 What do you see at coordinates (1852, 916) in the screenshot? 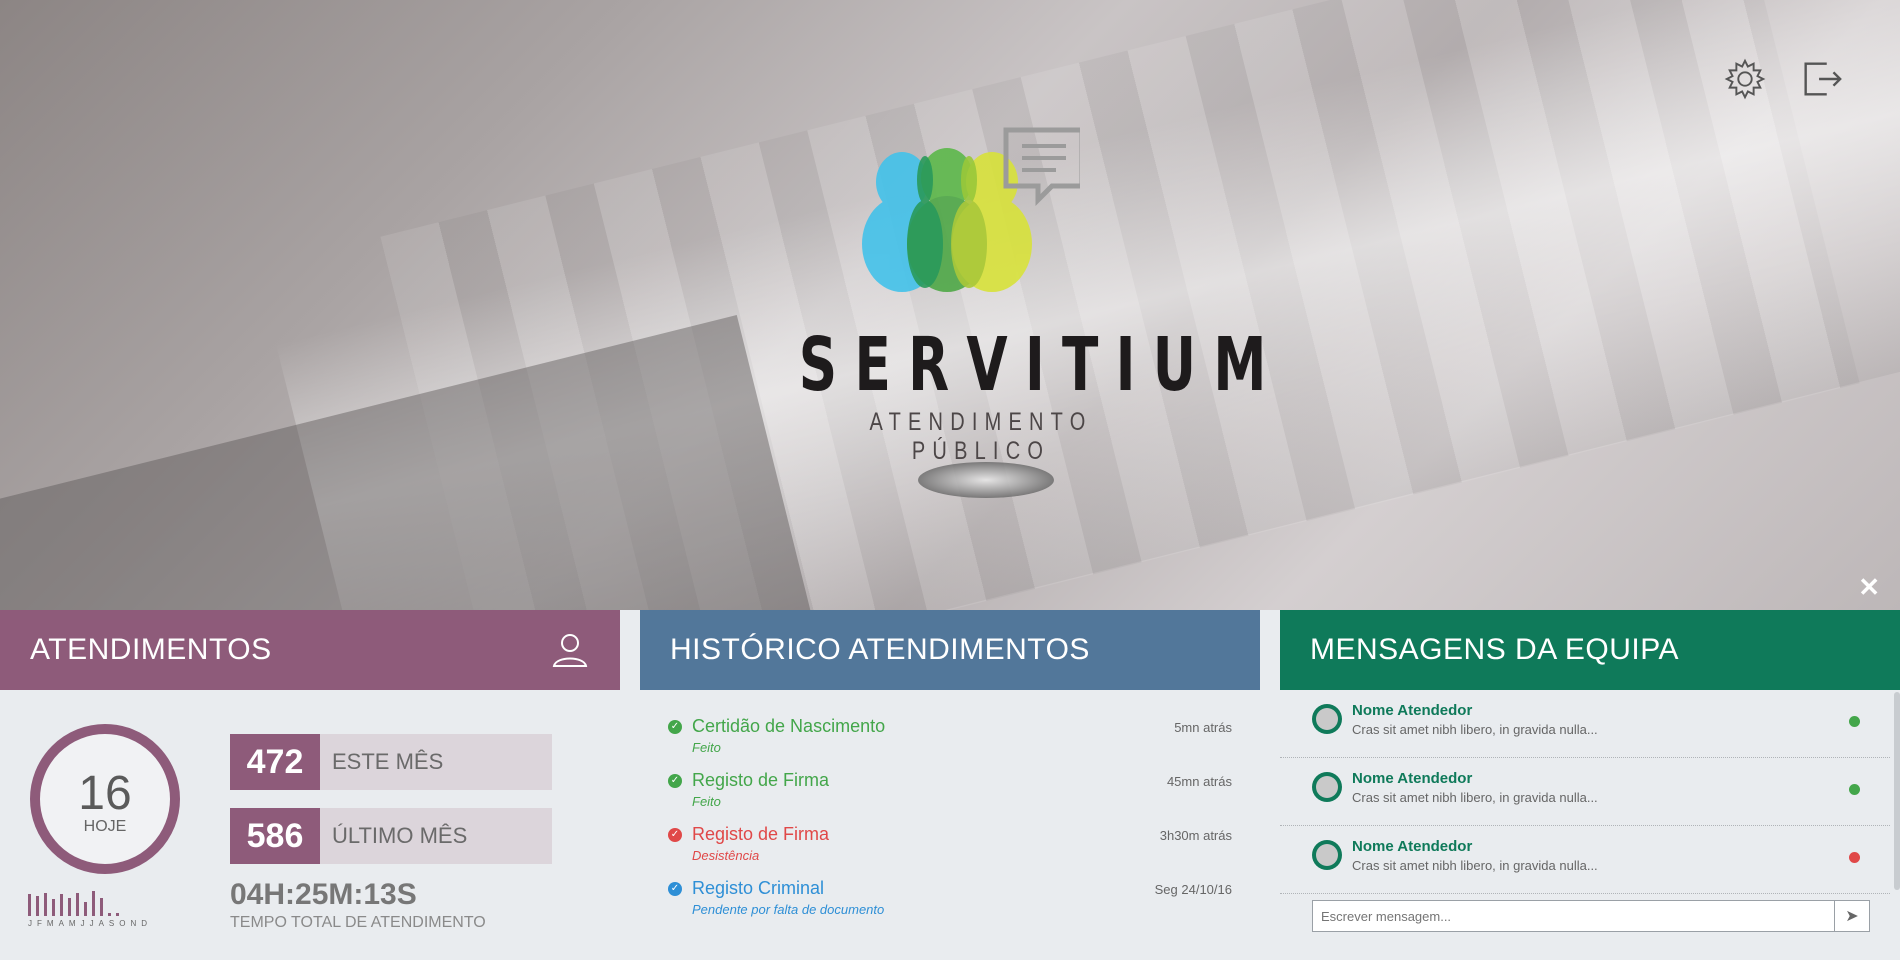
I see `send-icon: ➤` at bounding box center [1852, 916].